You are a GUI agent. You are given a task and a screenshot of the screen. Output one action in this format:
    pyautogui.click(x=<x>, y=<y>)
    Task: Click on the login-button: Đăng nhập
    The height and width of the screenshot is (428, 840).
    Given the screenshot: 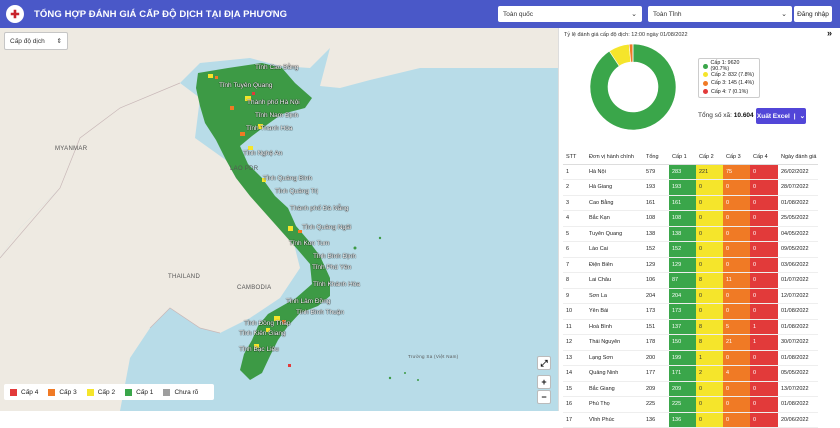 What is the action you would take?
    pyautogui.click(x=813, y=14)
    